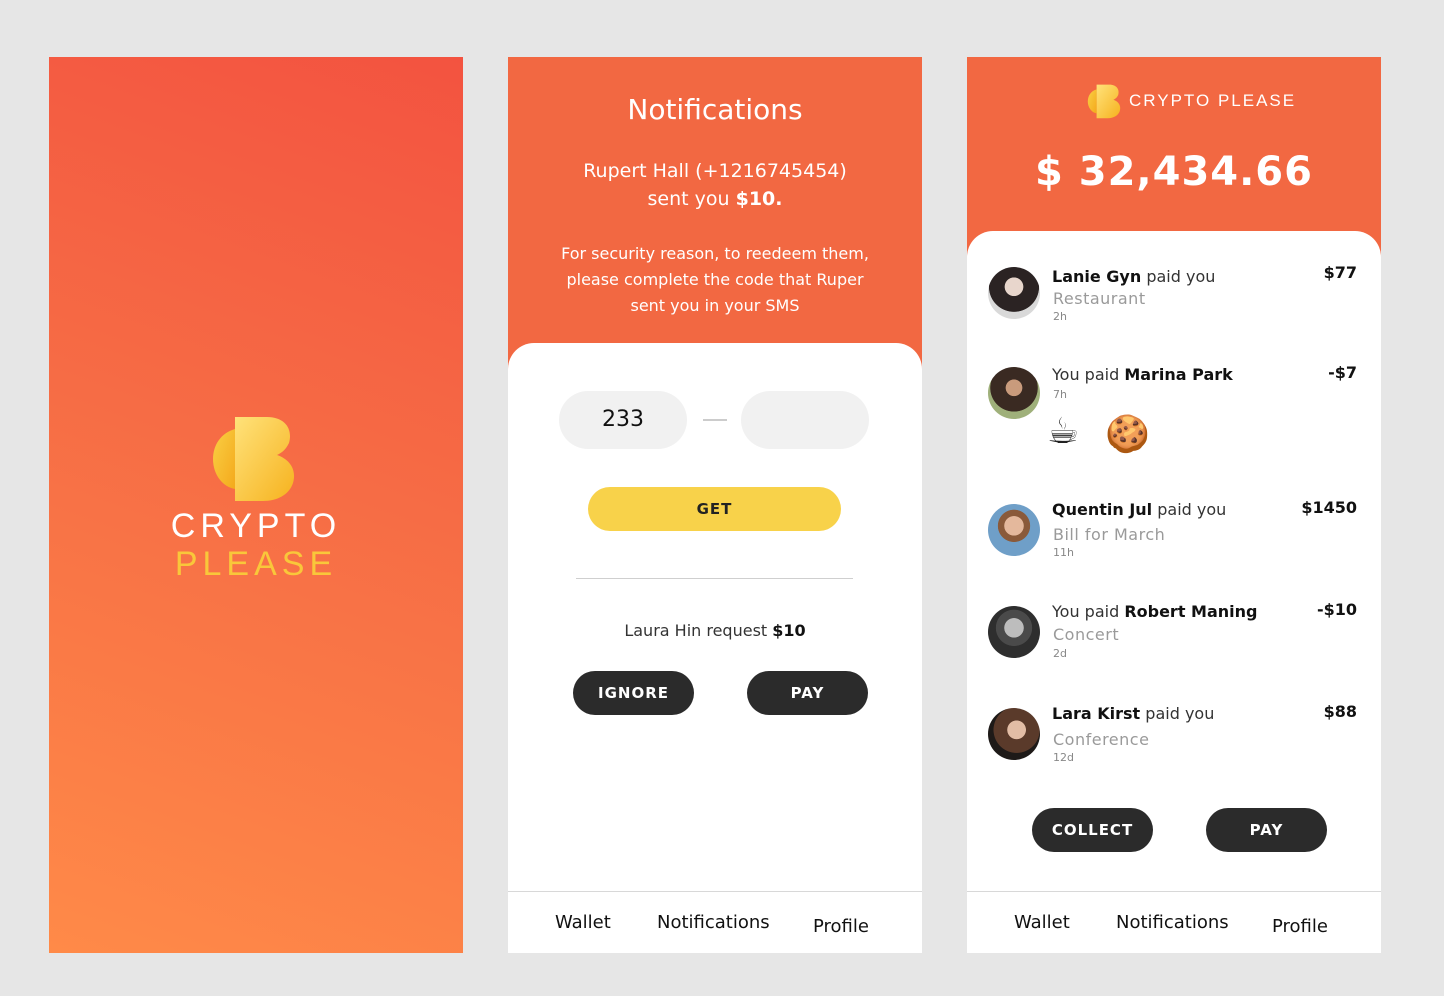  What do you see at coordinates (1086, 634) in the screenshot?
I see `transaction-note: Concert` at bounding box center [1086, 634].